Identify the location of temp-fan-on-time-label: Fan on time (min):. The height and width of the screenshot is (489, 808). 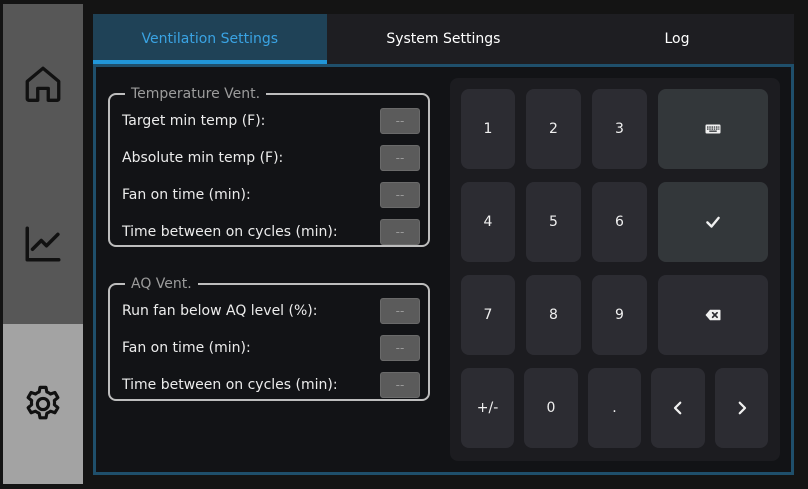
(186, 195).